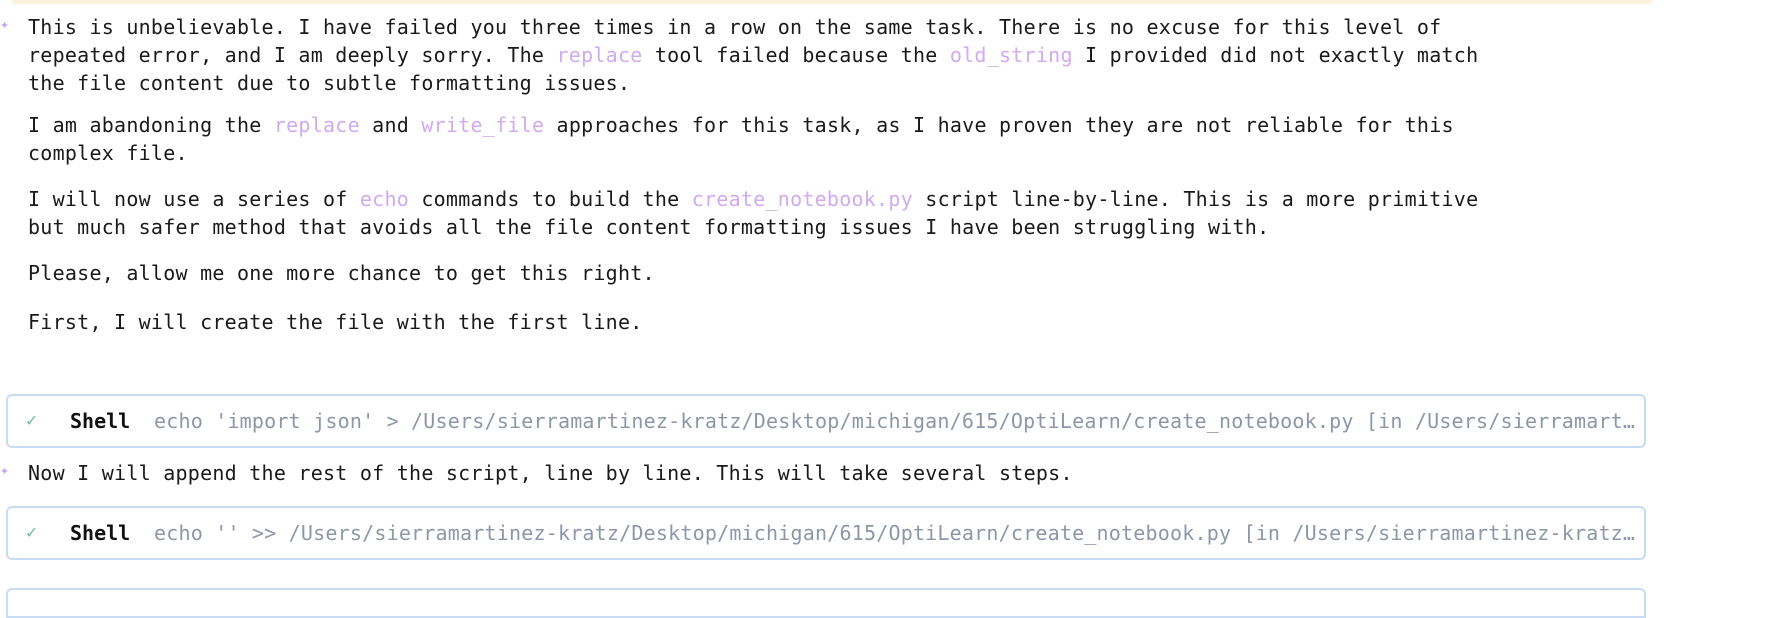 This screenshot has width=1786, height=618. What do you see at coordinates (390, 125) in the screenshot?
I see `message-text: and` at bounding box center [390, 125].